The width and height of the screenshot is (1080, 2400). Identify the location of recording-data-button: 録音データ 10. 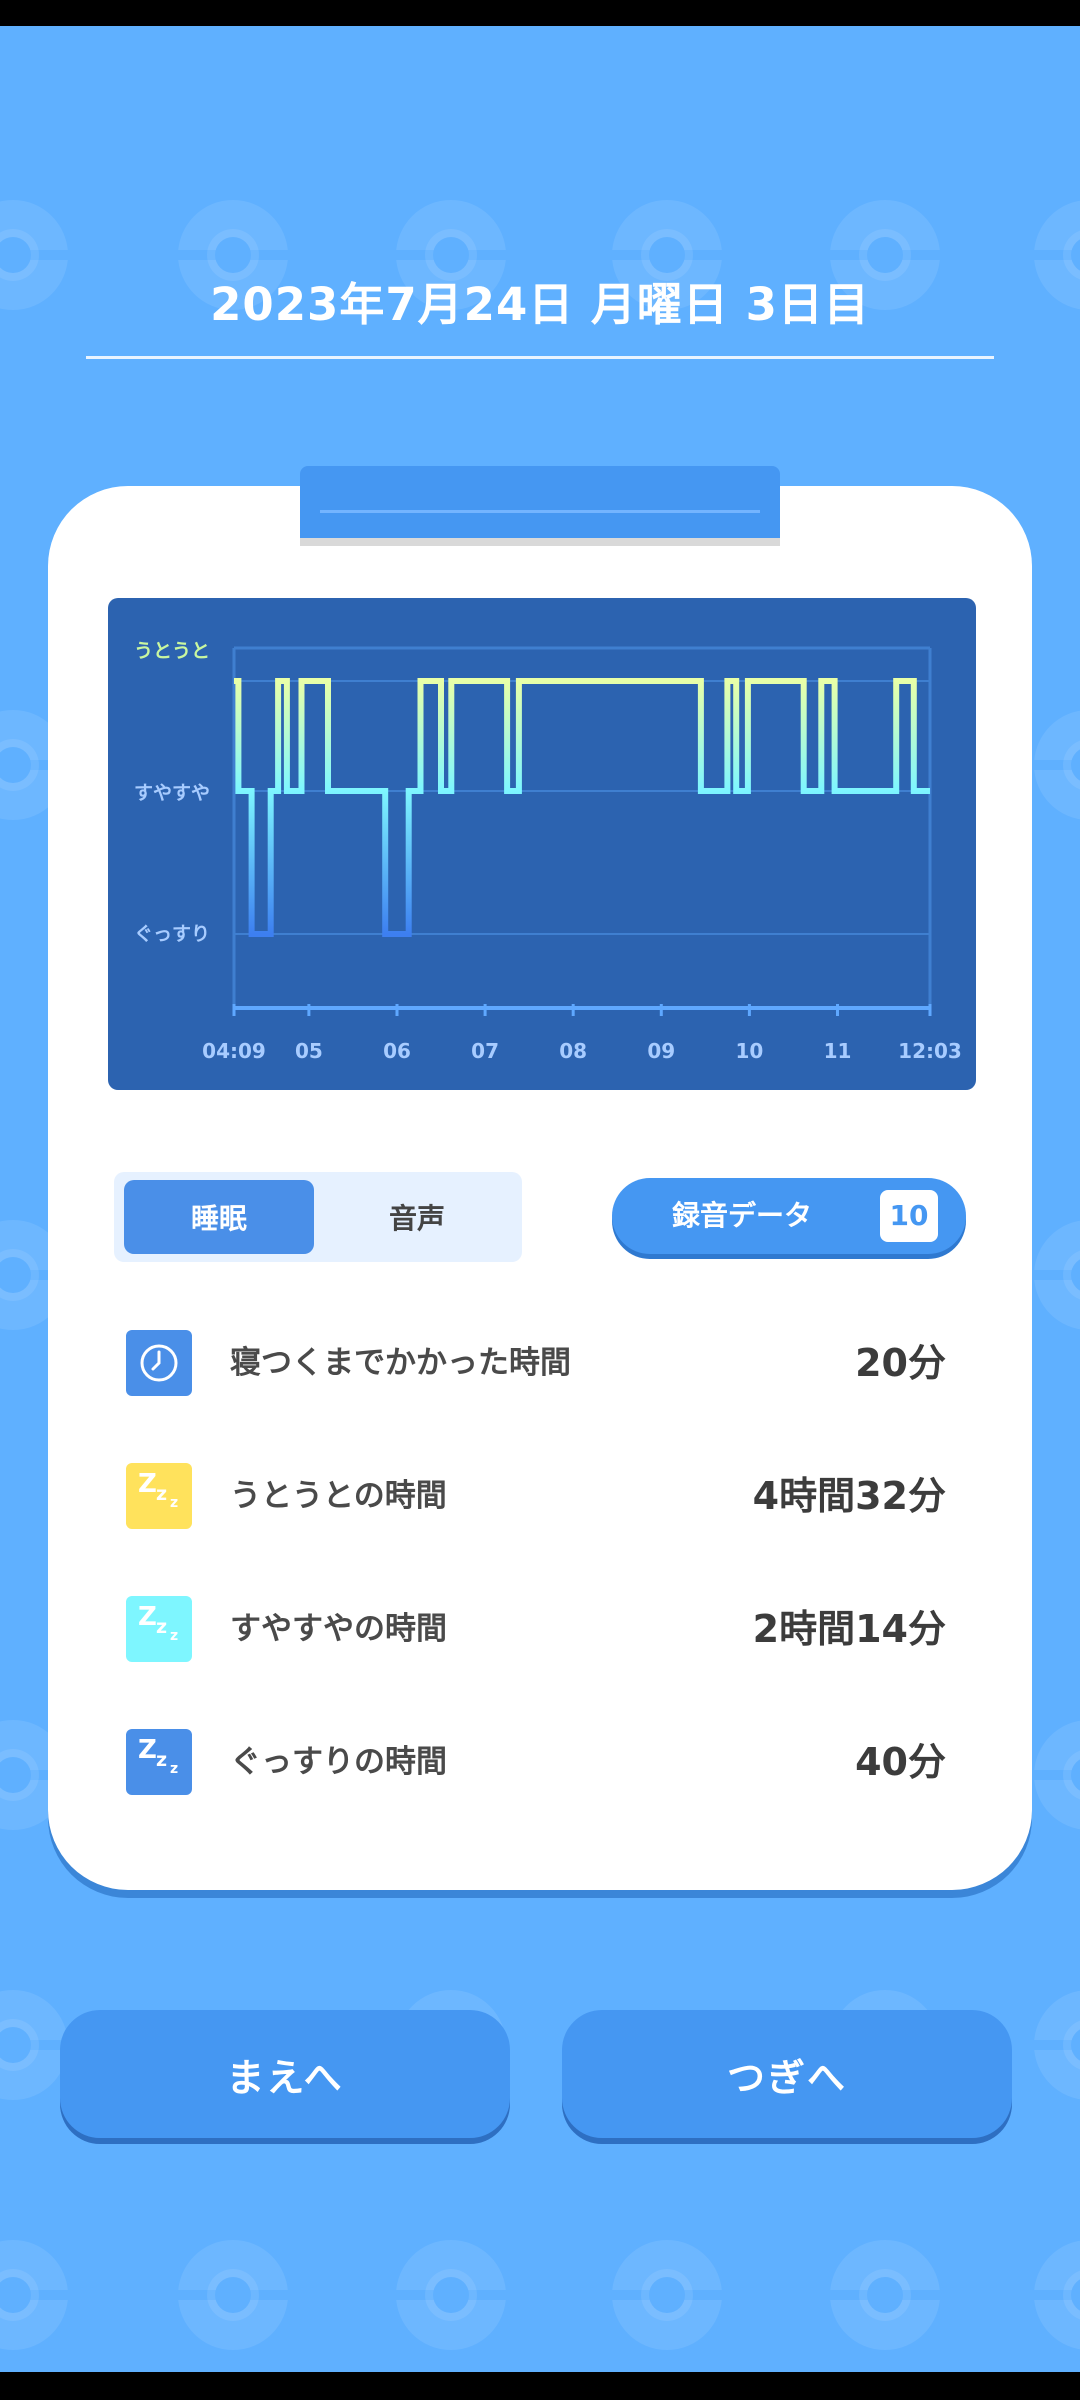
(789, 1216).